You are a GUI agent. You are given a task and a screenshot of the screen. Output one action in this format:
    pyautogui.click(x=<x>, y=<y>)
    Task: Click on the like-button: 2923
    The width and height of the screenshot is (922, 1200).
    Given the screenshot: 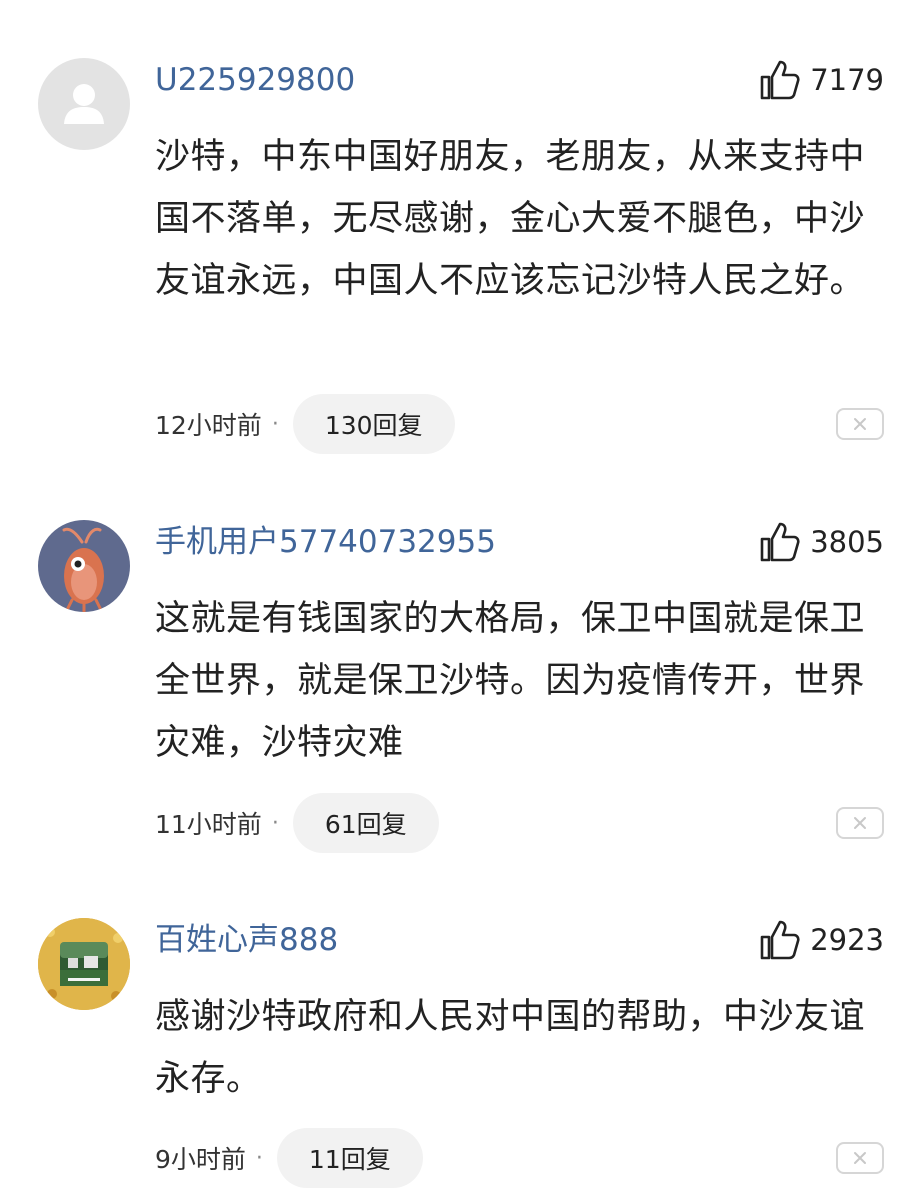 What is the action you would take?
    pyautogui.click(x=821, y=940)
    